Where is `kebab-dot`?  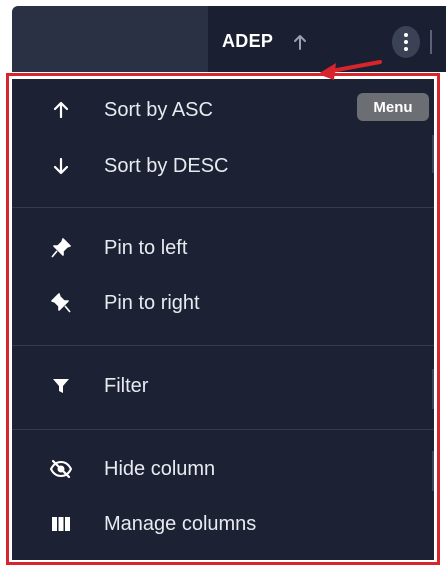 kebab-dot is located at coordinates (406, 35).